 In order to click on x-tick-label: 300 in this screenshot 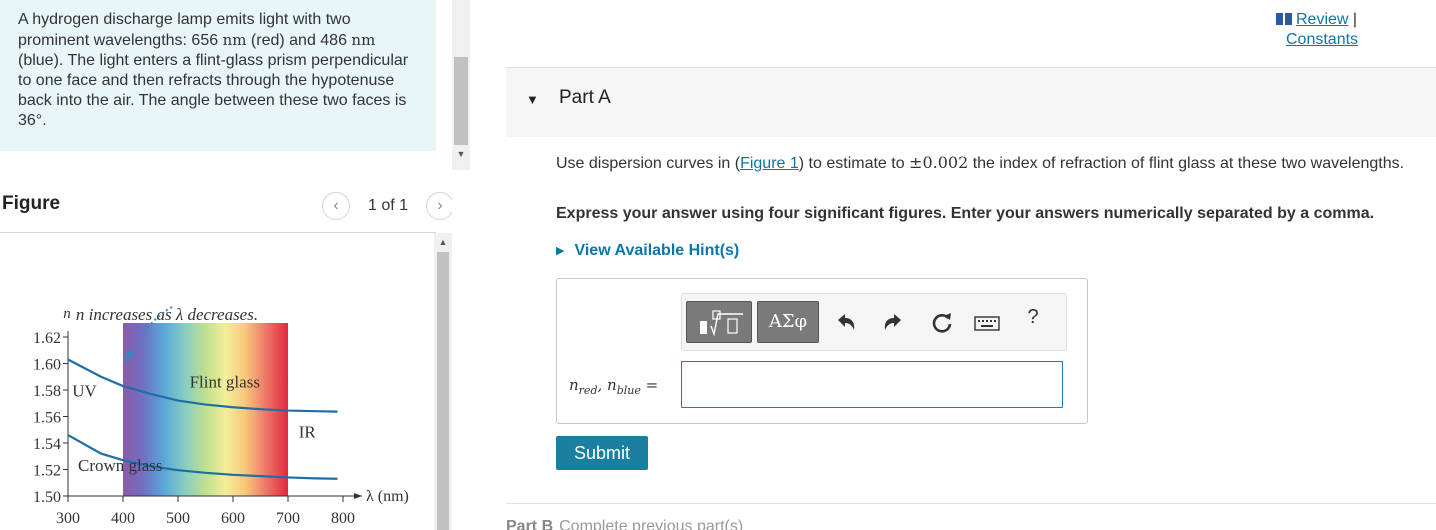, I will do `click(68, 518)`.